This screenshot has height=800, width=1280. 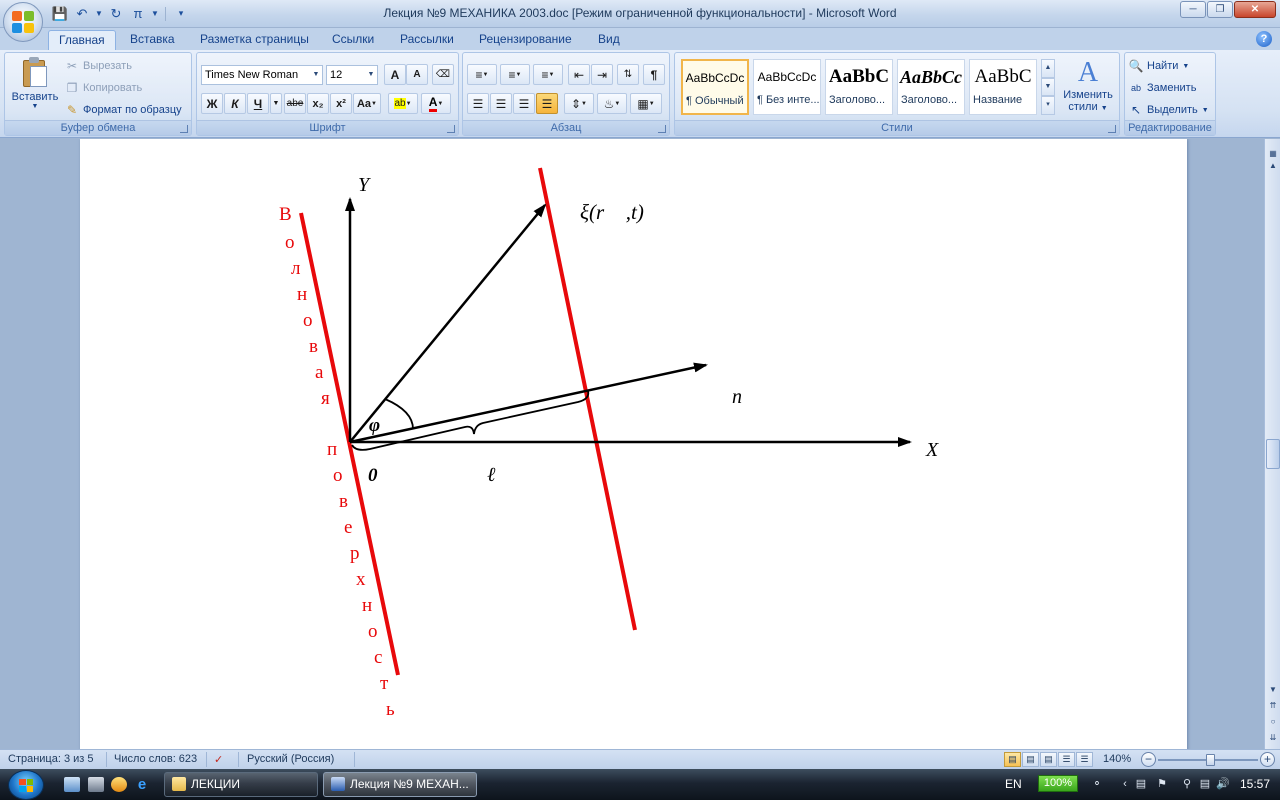 I want to click on replace-button: ab Заменить, so click(x=1162, y=88).